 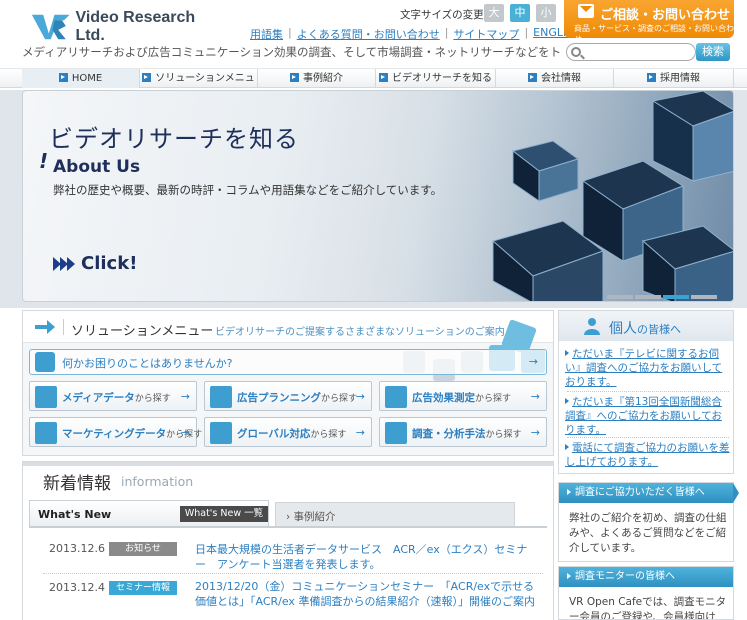 What do you see at coordinates (288, 432) in the screenshot?
I see `solution-global-button: グローバル対応から探す →` at bounding box center [288, 432].